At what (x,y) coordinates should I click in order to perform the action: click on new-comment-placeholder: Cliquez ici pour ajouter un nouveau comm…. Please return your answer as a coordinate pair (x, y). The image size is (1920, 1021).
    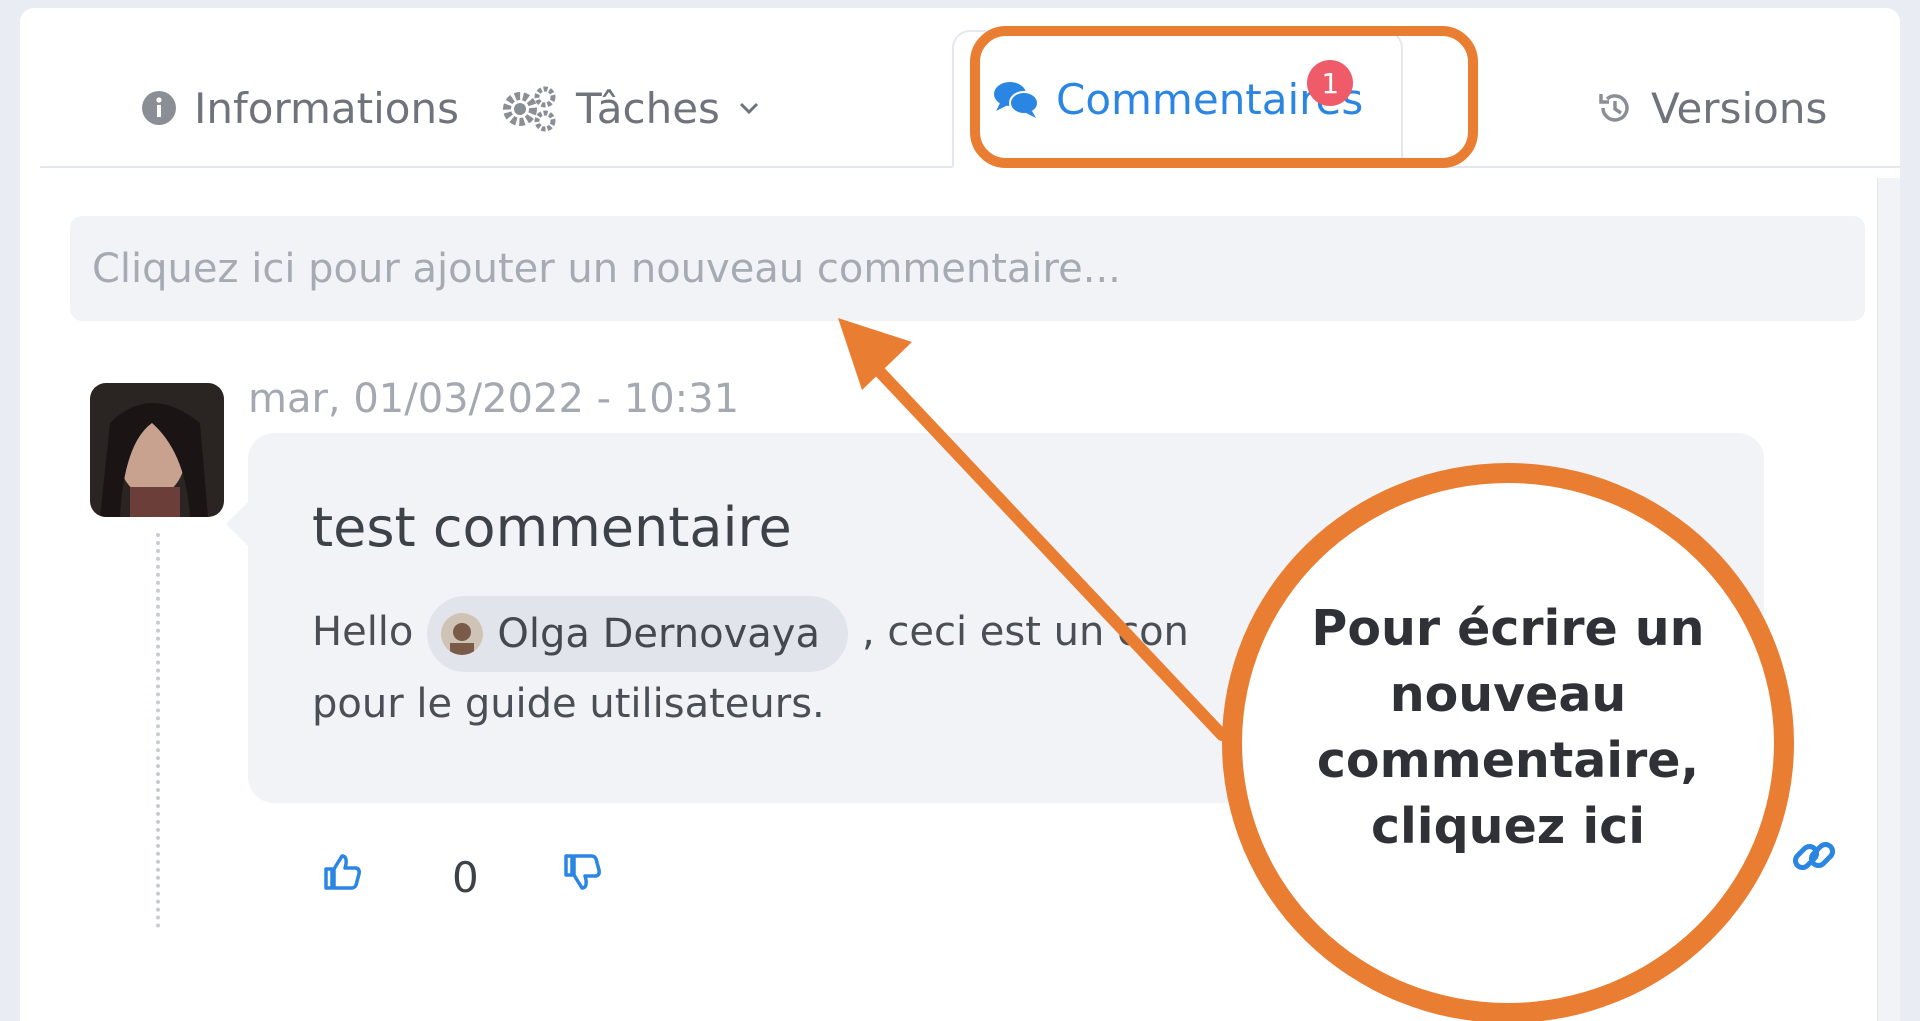
    Looking at the image, I should click on (606, 268).